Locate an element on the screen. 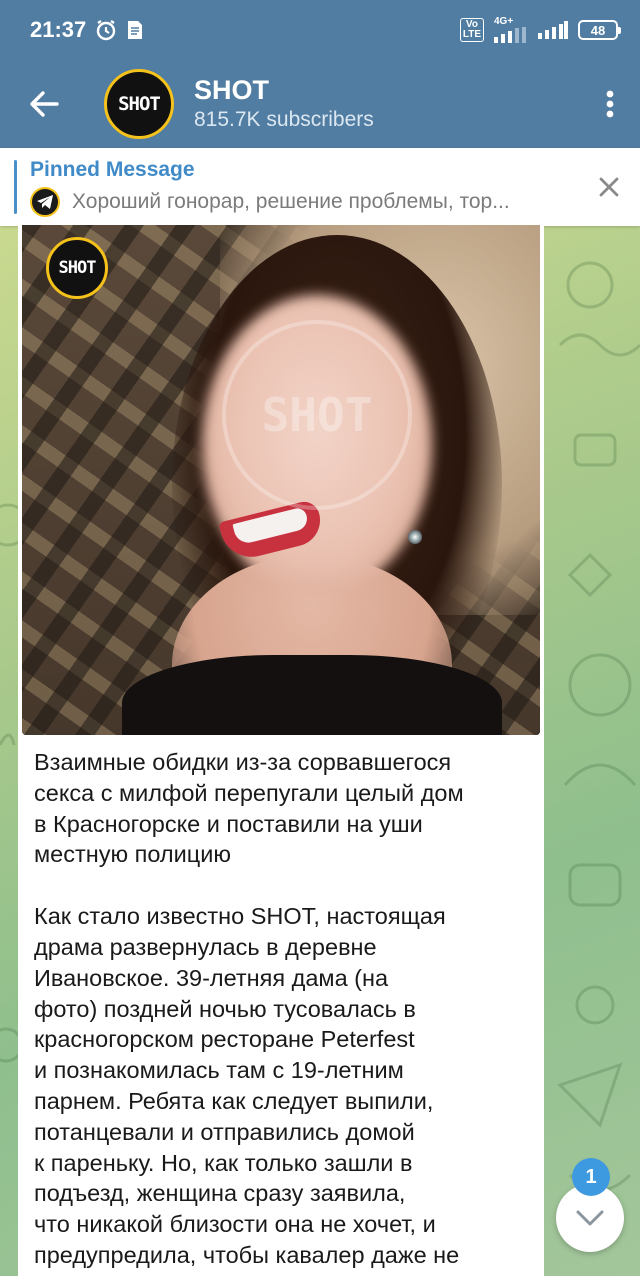 This screenshot has width=640, height=1276. photo-earring is located at coordinates (415, 537).